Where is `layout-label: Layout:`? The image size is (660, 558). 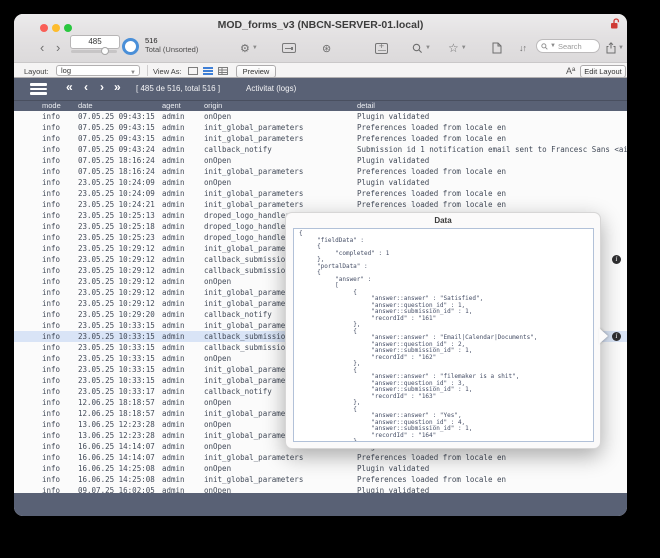
layout-label: Layout: is located at coordinates (36, 71).